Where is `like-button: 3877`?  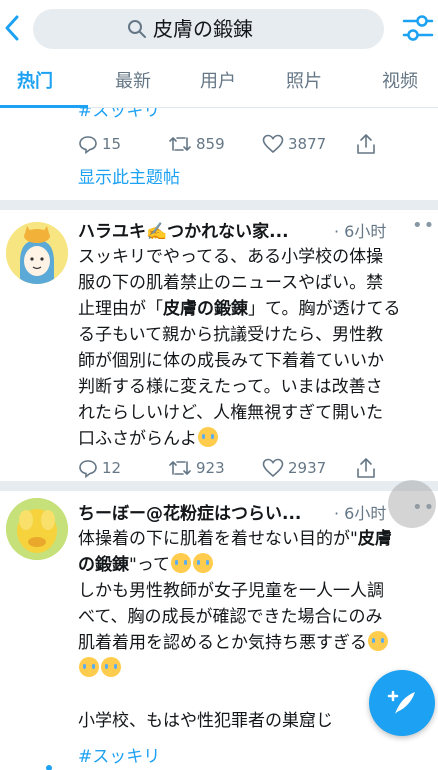 like-button: 3877 is located at coordinates (294, 144).